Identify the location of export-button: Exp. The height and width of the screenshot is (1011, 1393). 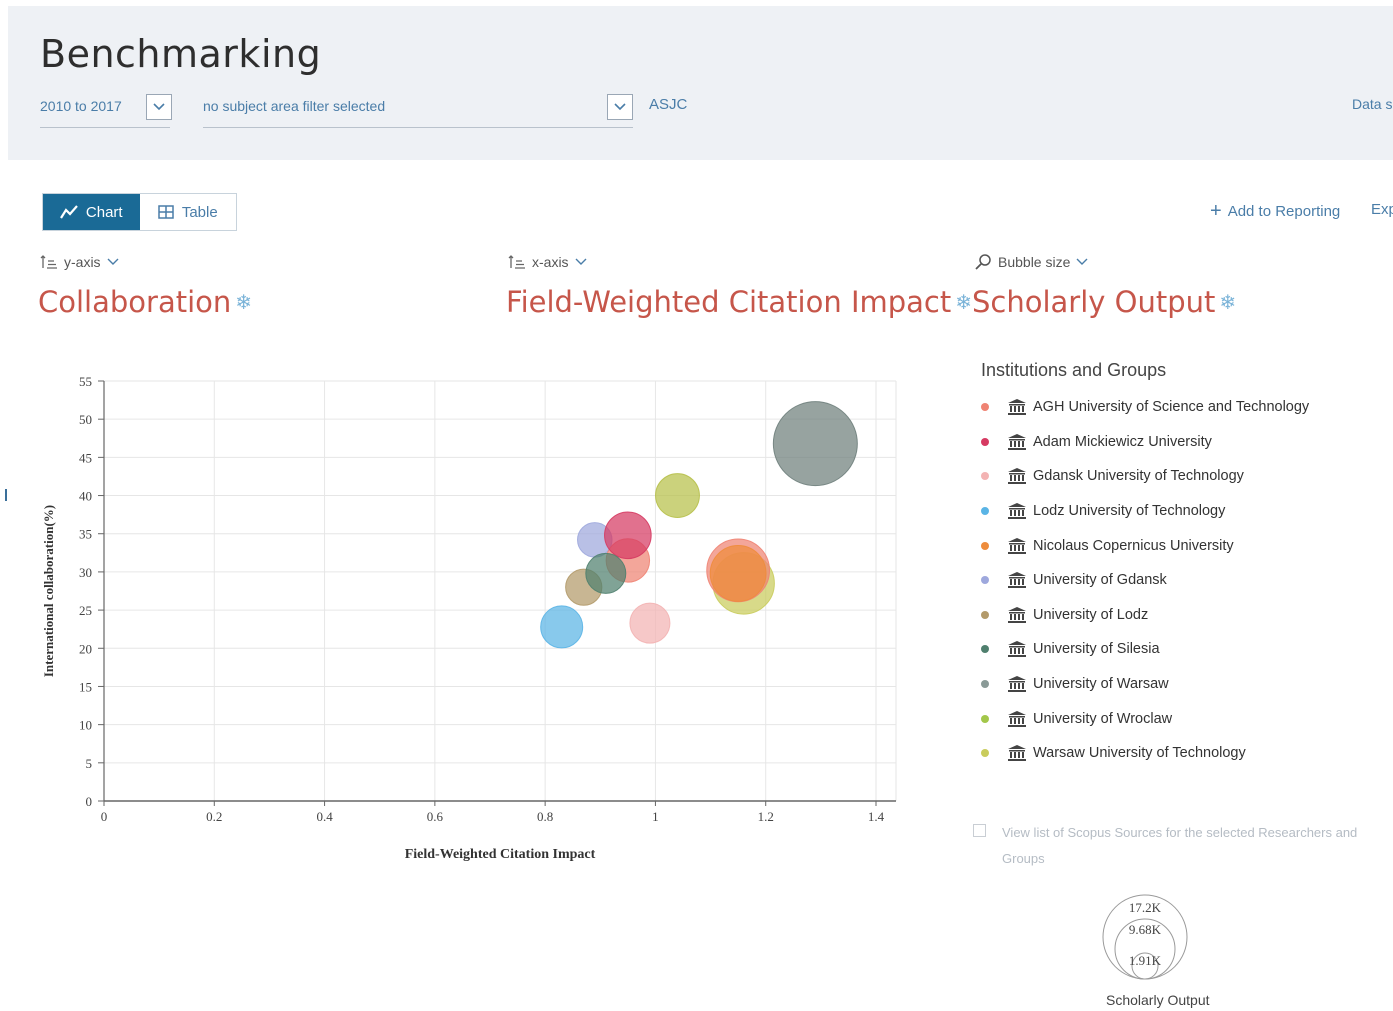
(1382, 209).